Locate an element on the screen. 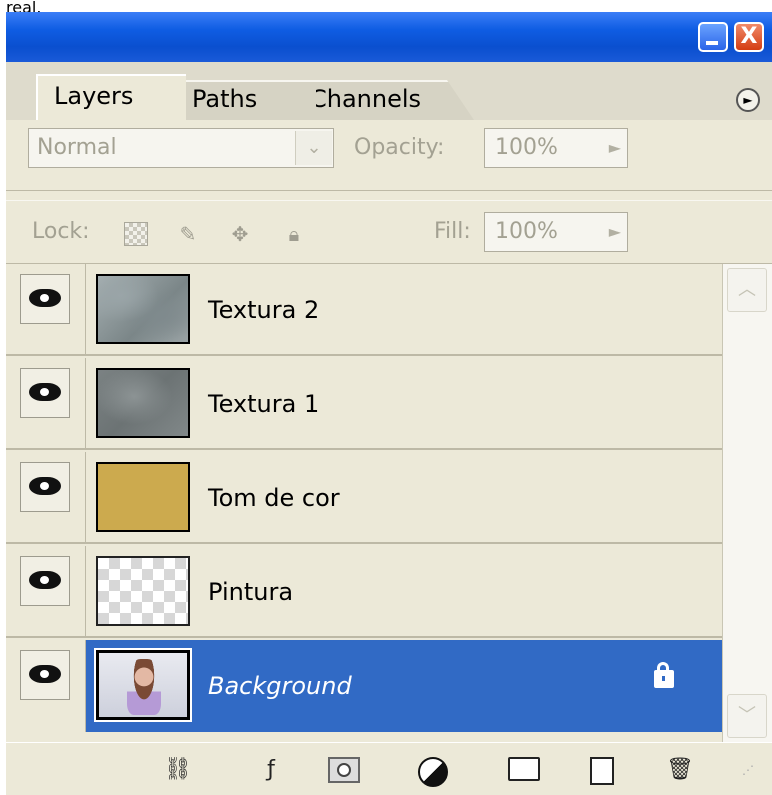 This screenshot has width=772, height=795. close-button: X is located at coordinates (749, 37).